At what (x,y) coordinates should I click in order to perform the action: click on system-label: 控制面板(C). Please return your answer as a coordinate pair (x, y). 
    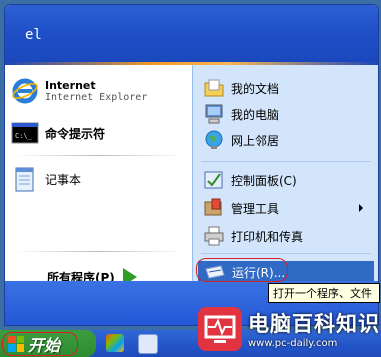
    Looking at the image, I should click on (264, 180).